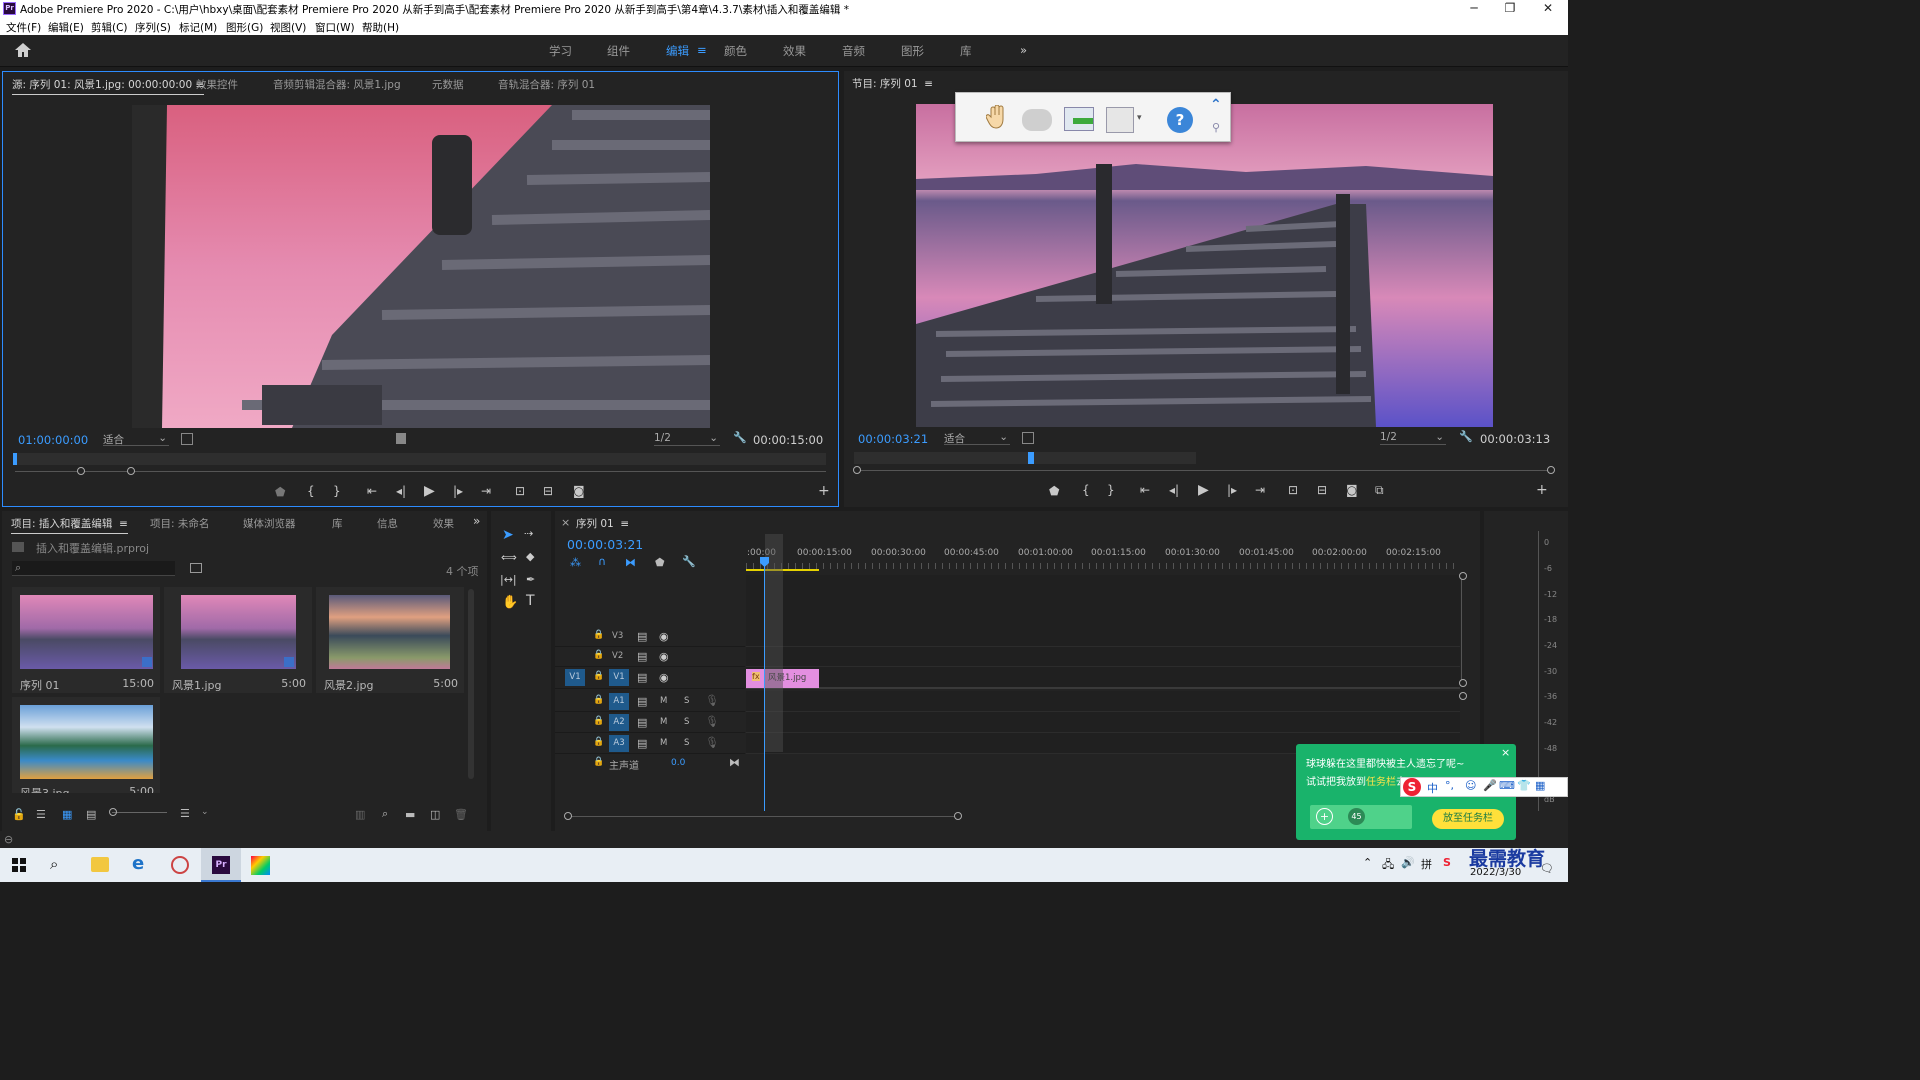  What do you see at coordinates (602, 561) in the screenshot?
I see `snap-icon: ∩` at bounding box center [602, 561].